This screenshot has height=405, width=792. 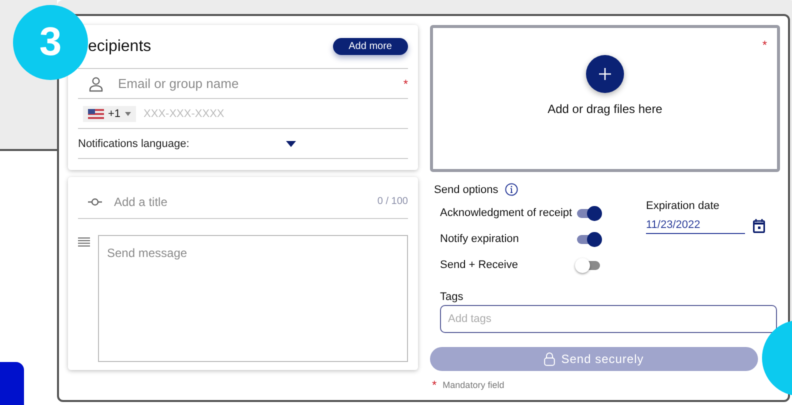 What do you see at coordinates (134, 144) in the screenshot?
I see `language-label: Notifications language:` at bounding box center [134, 144].